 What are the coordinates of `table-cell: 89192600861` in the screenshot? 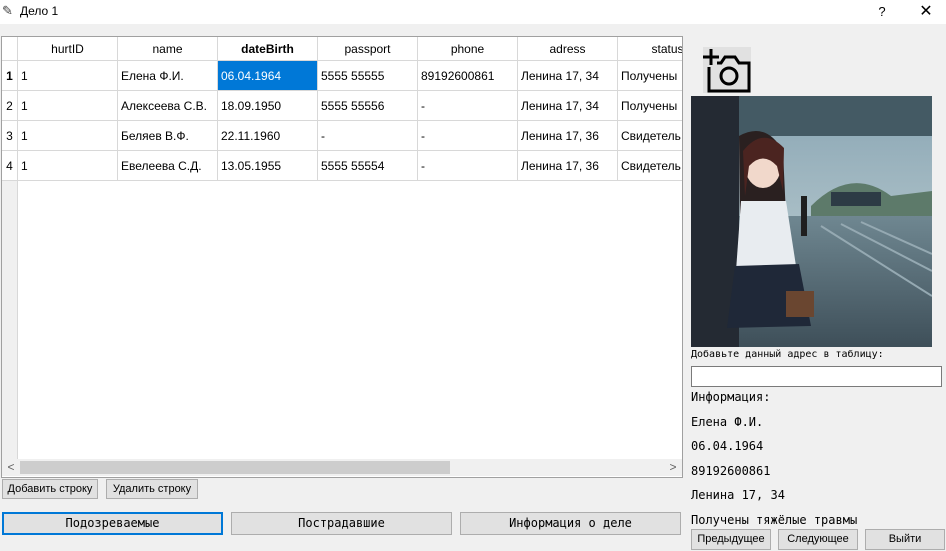 It's located at (468, 76).